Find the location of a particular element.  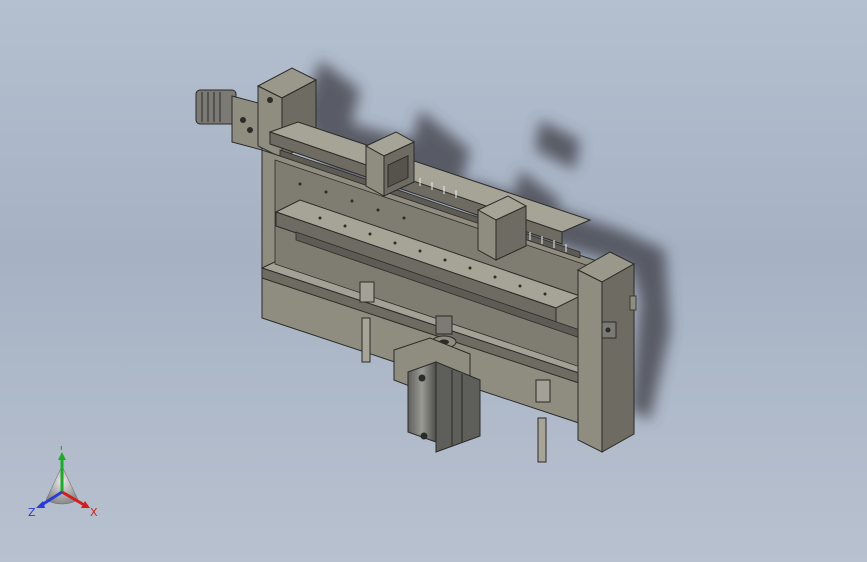

z-axis-label: Z is located at coordinates (32, 512).